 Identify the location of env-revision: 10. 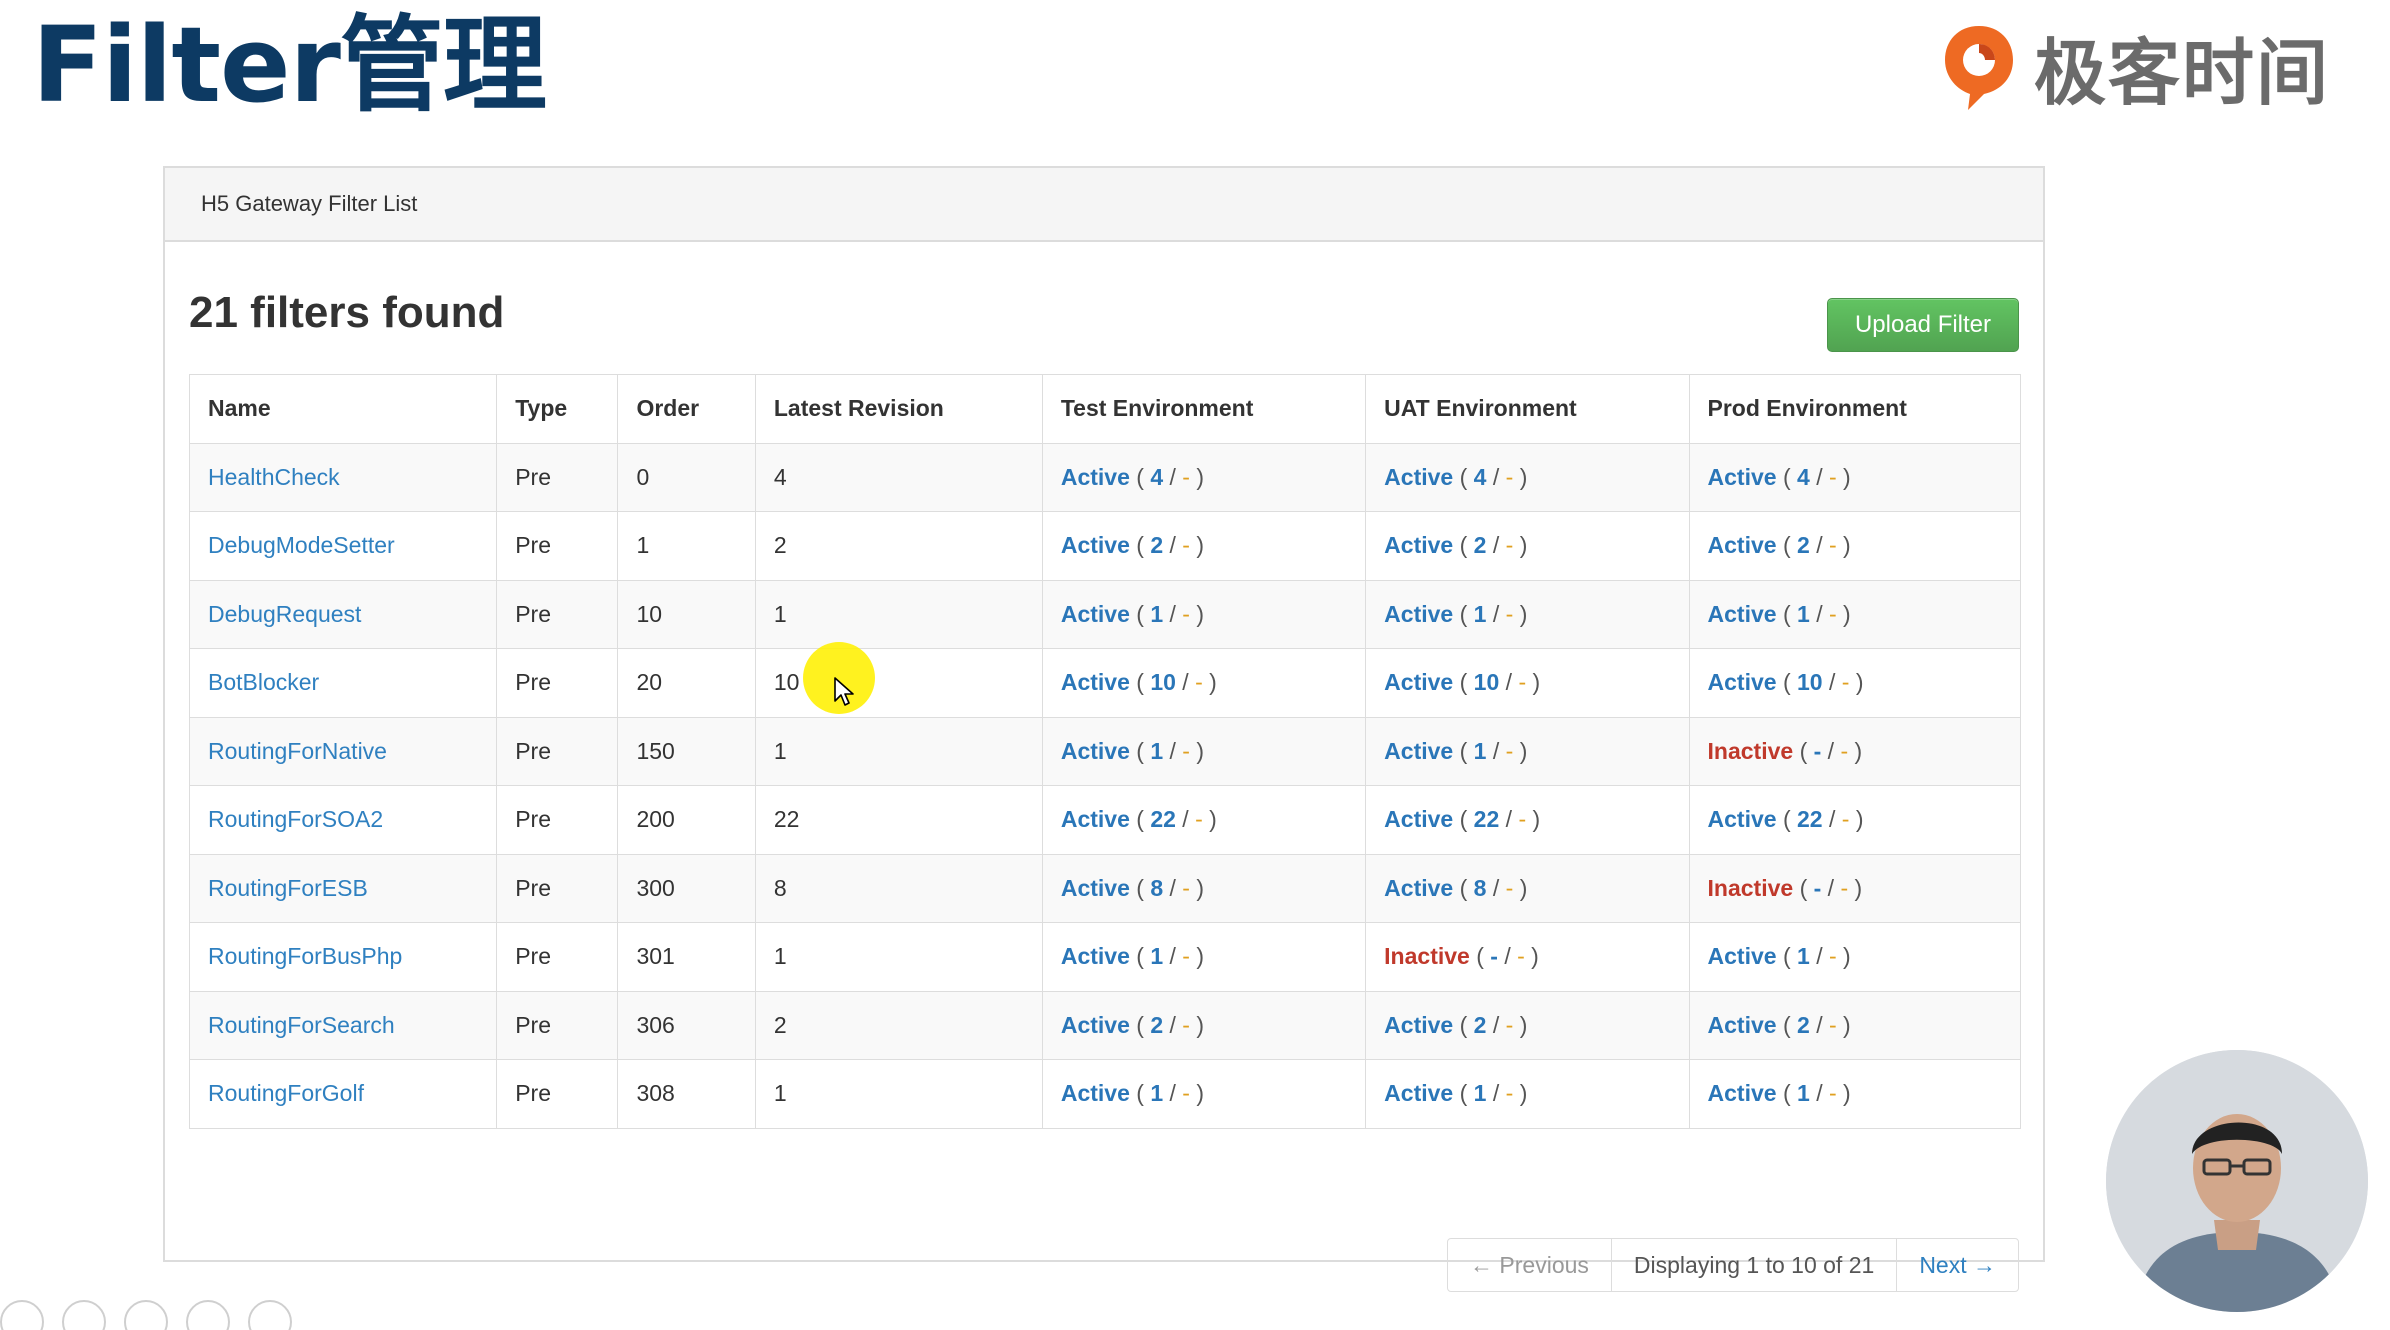
(1486, 682).